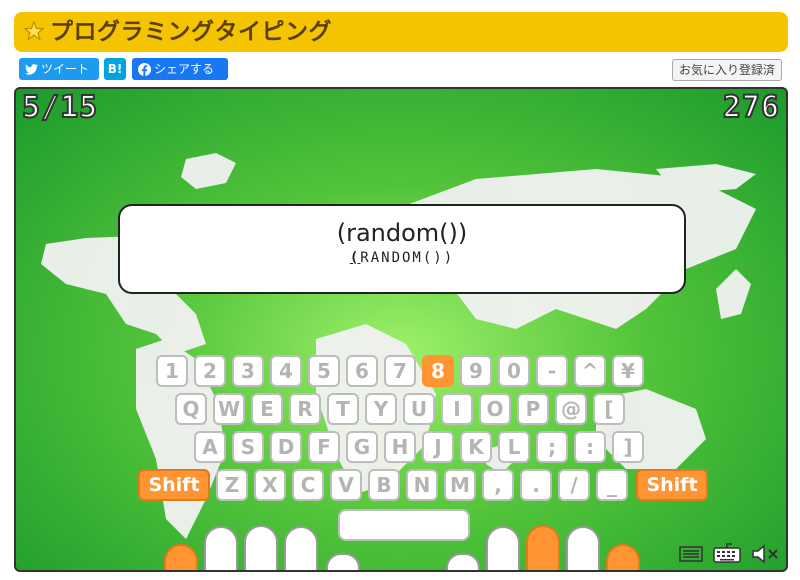  What do you see at coordinates (381, 409) in the screenshot?
I see `key-y: Y` at bounding box center [381, 409].